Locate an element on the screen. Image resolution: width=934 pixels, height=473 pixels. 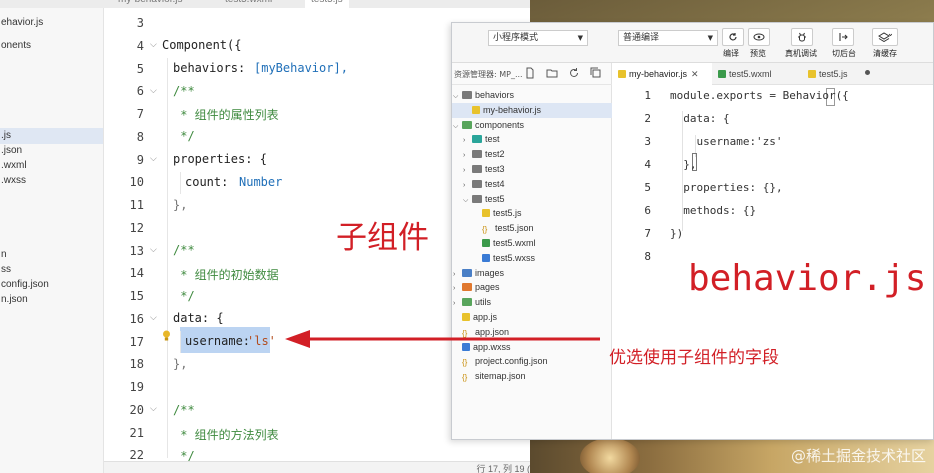
cursor-position: 行 17, 列 19 ( is located at coordinates (503, 467).